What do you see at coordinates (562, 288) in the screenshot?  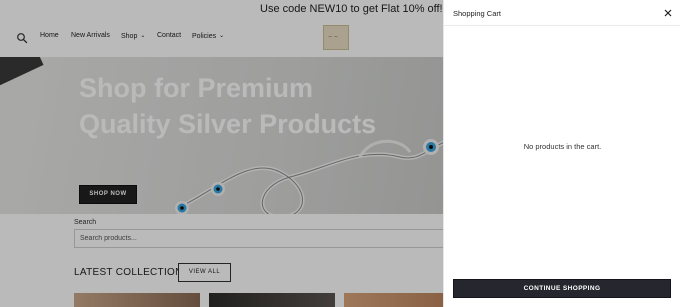 I see `continue-shopping-button: CONTINUE SHOPPING` at bounding box center [562, 288].